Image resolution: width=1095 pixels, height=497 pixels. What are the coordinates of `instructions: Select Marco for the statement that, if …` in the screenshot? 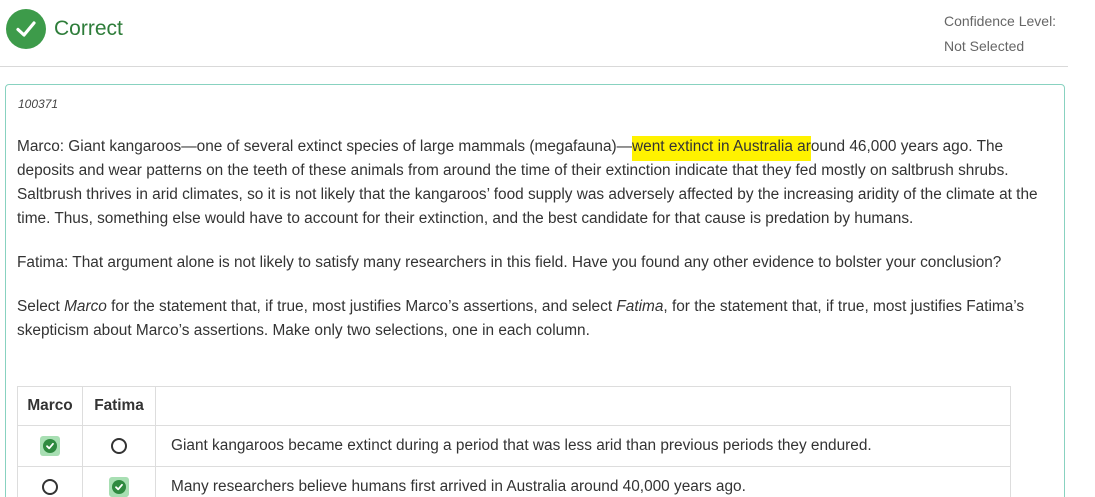 It's located at (534, 319).